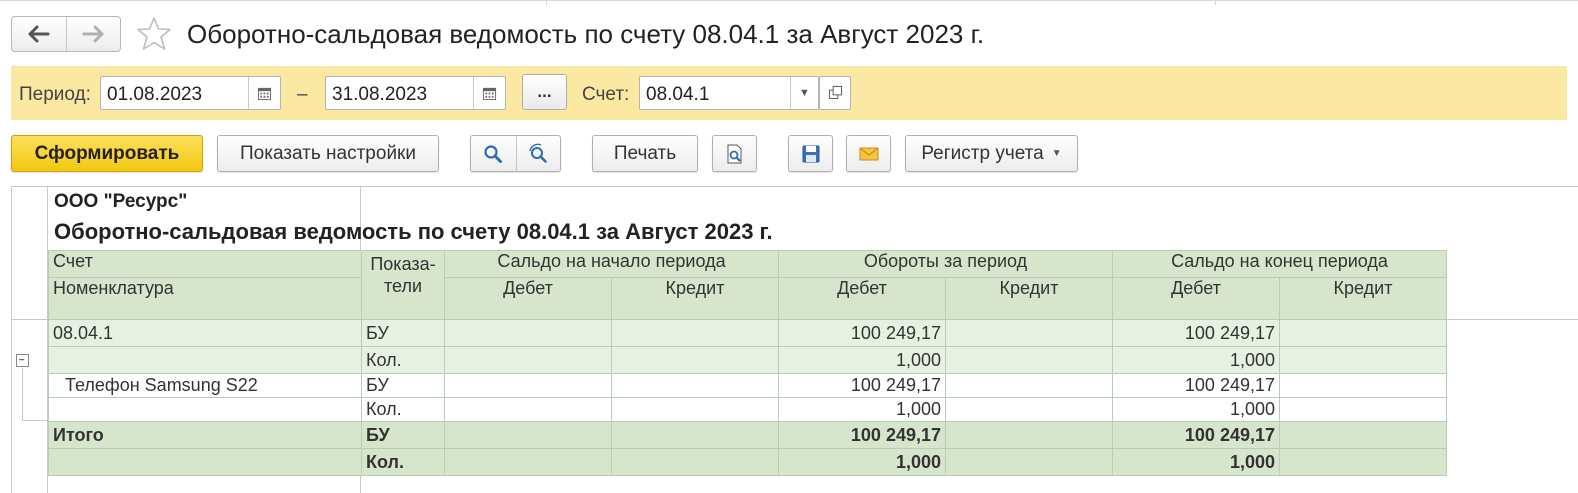 The height and width of the screenshot is (493, 1578). Describe the element at coordinates (155, 94) in the screenshot. I see `date-from-value: 01.08.2023` at that location.